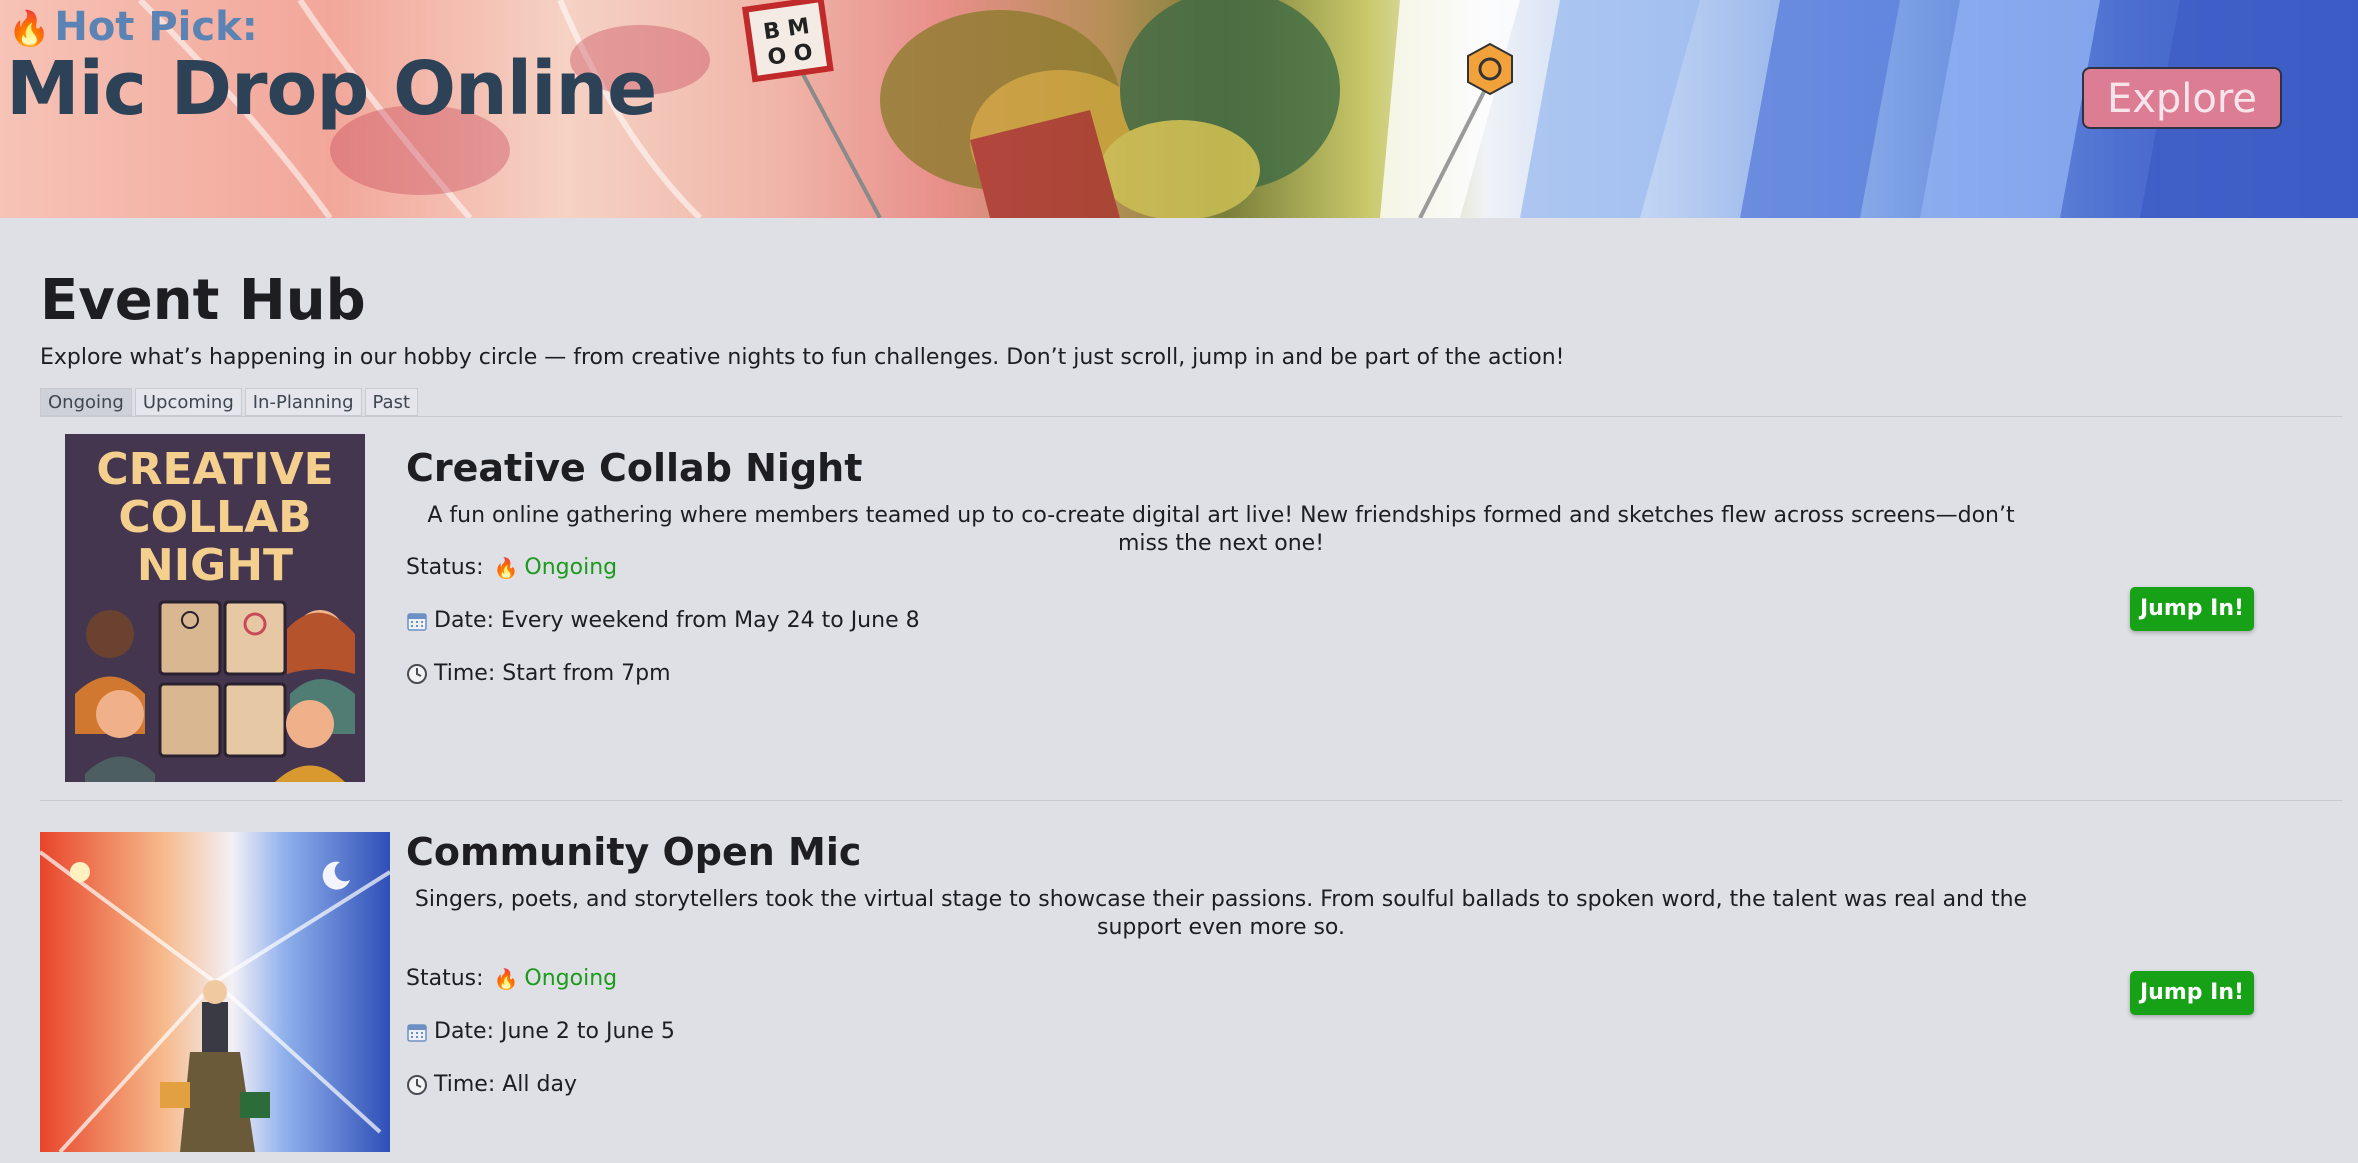 The image size is (2358, 1163). Describe the element at coordinates (214, 469) in the screenshot. I see `poster-line-1: CREATIVE` at that location.